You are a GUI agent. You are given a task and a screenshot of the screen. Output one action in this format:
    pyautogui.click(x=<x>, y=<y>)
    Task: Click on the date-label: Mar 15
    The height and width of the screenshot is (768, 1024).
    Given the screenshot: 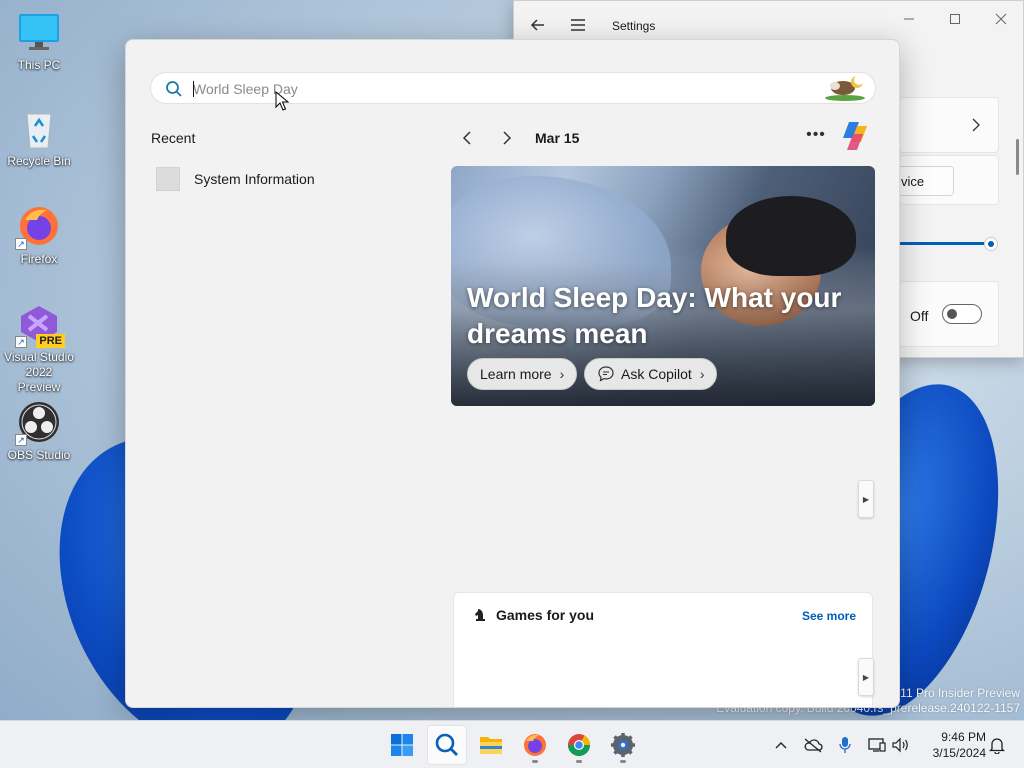 What is the action you would take?
    pyautogui.click(x=557, y=138)
    